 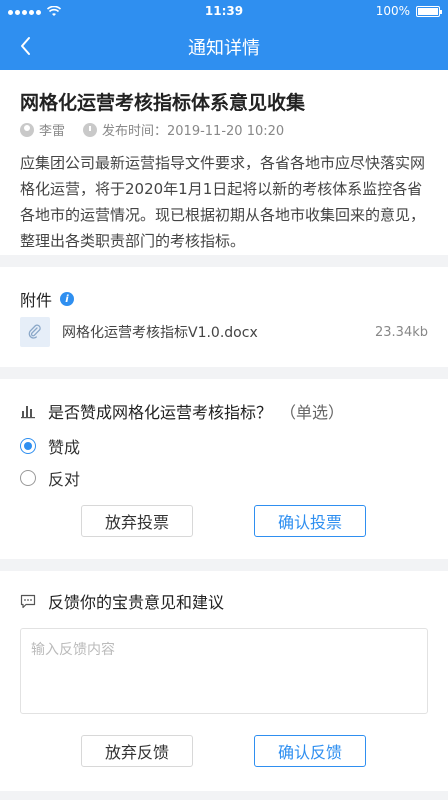 I want to click on notice-title: 网格化运营考核指标体系意见收集, so click(x=163, y=103).